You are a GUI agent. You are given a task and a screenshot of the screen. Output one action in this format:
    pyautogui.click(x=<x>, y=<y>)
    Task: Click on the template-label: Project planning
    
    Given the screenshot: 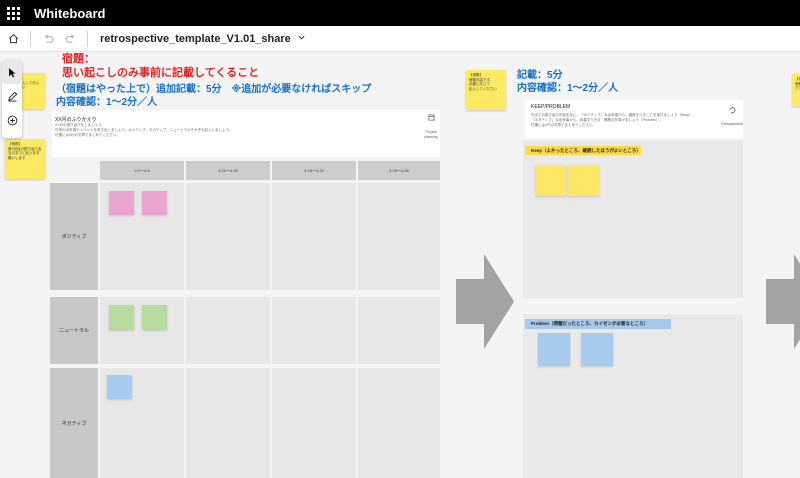 What is the action you would take?
    pyautogui.click(x=431, y=134)
    